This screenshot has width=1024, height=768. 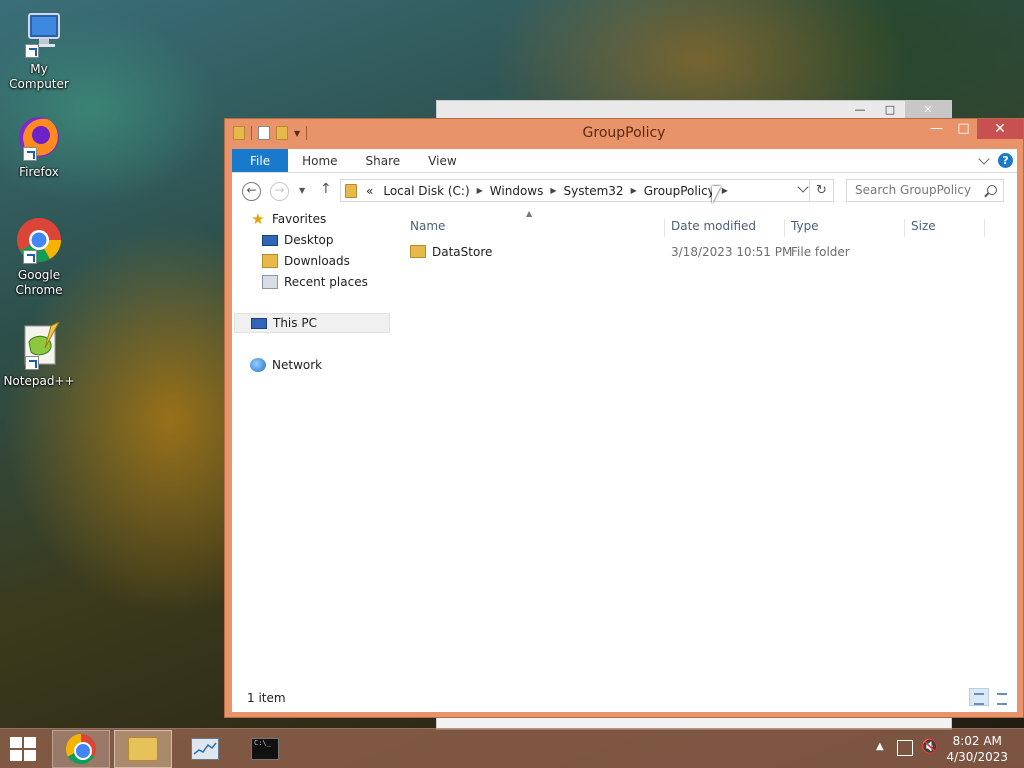 What do you see at coordinates (39, 282) in the screenshot?
I see `desktop-icon-label: Google Chrome` at bounding box center [39, 282].